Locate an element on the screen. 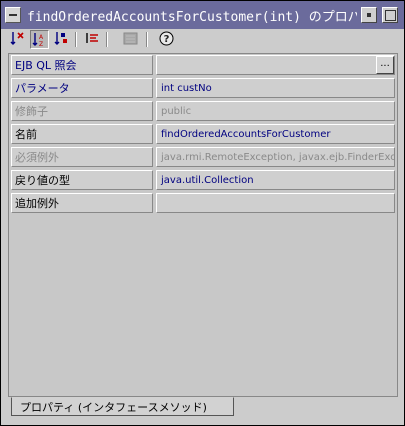 This screenshot has height=426, width=405. help-button: ? is located at coordinates (166, 39).